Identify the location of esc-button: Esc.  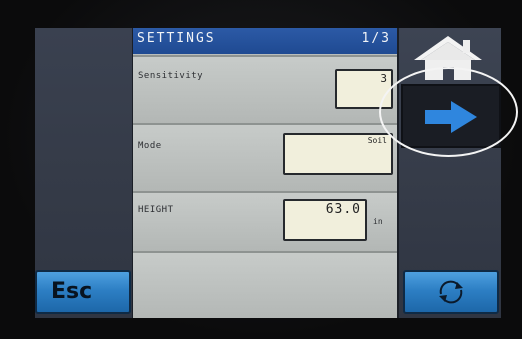
(83, 292).